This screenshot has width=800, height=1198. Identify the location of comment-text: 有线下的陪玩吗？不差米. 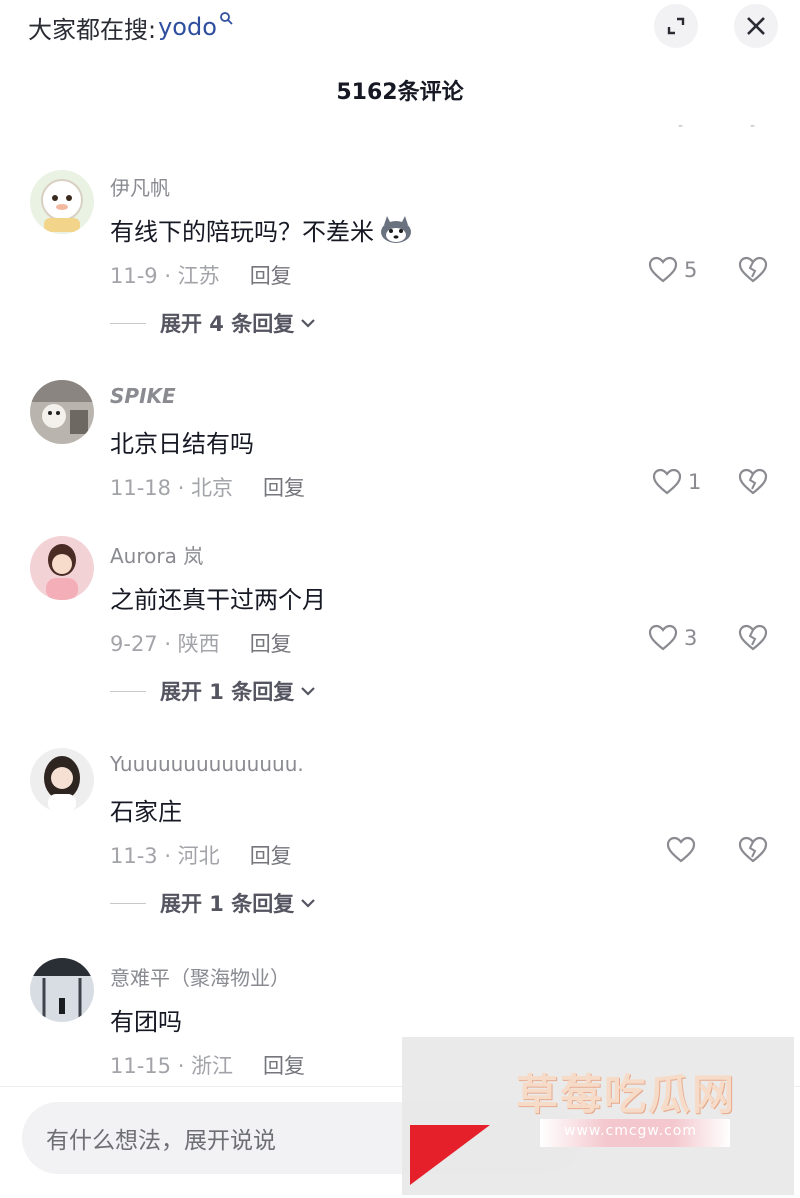
(262, 229).